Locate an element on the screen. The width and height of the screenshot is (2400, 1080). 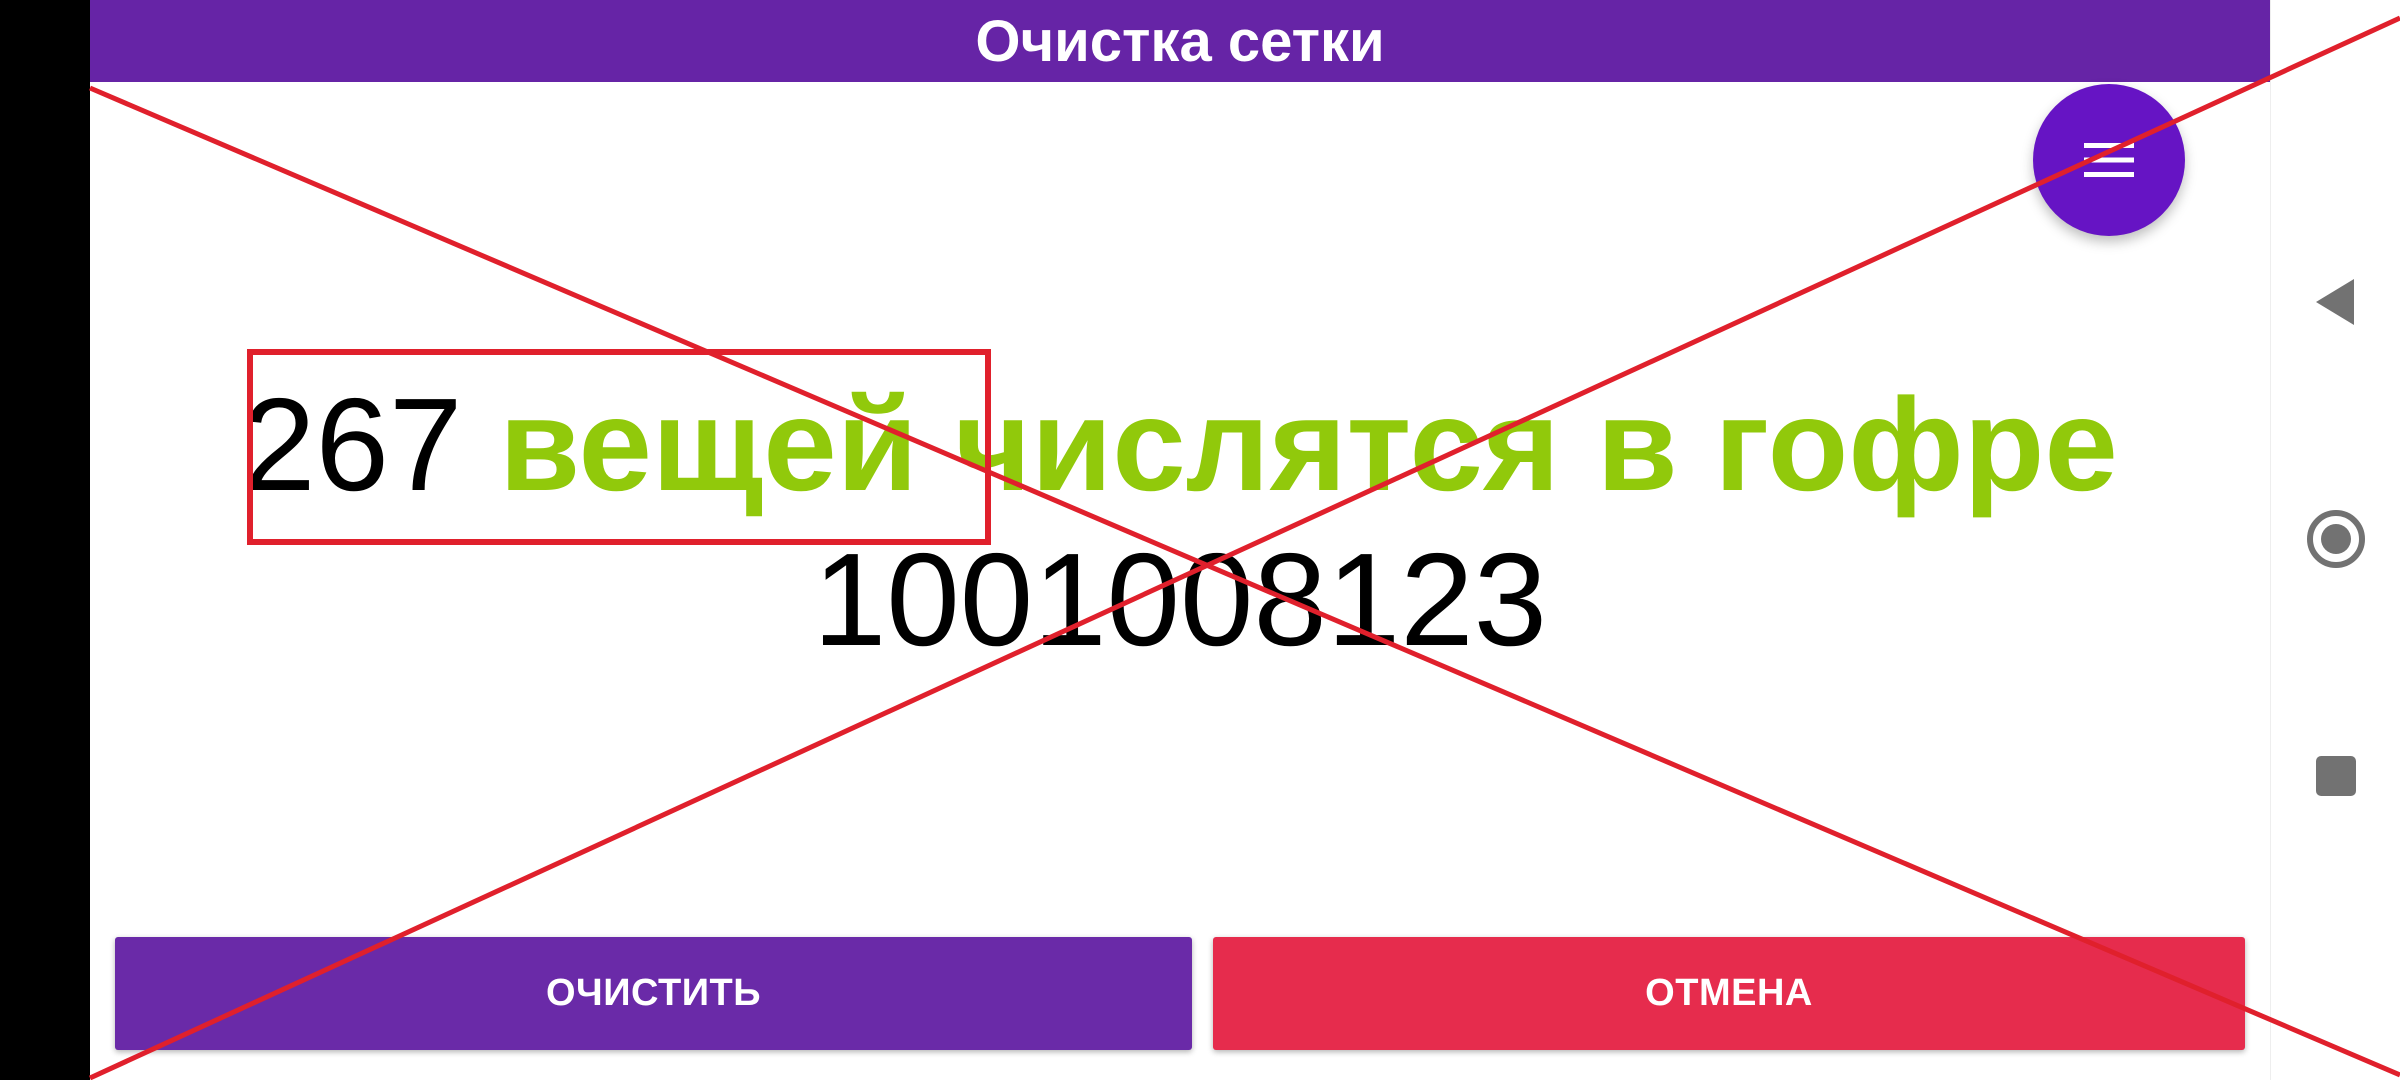
home-circle-icon is located at coordinates (2336, 539).